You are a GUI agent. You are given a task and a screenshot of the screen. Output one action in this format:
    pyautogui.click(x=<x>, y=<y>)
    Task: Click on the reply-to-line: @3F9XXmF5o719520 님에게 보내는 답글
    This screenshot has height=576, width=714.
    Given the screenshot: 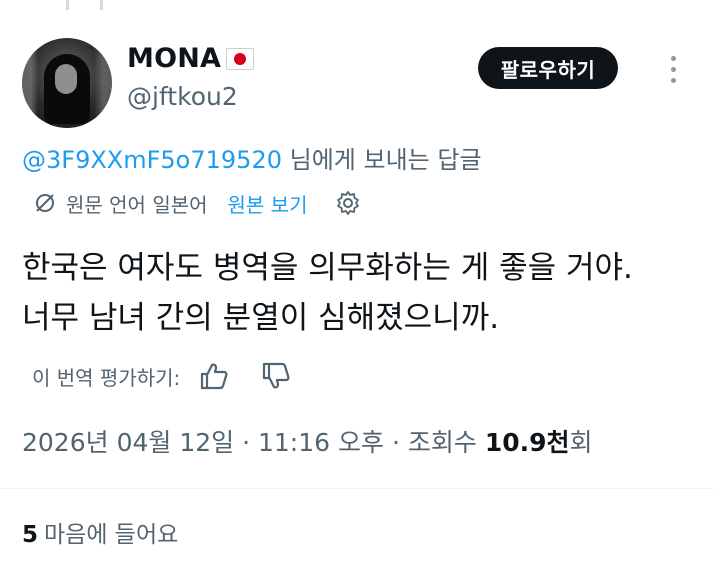 What is the action you would take?
    pyautogui.click(x=252, y=157)
    